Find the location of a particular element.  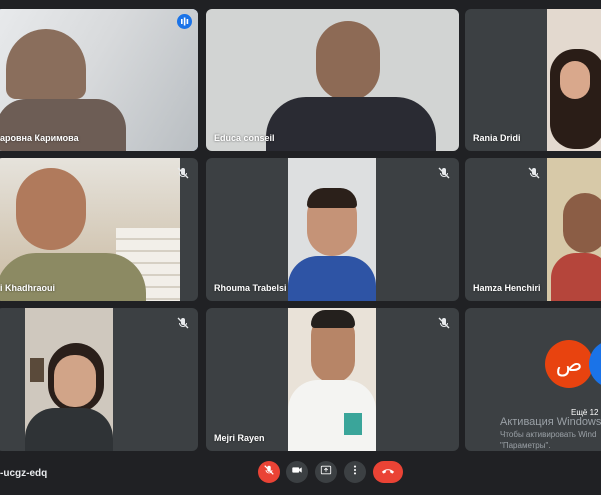

participant-tile-2: Educa conseil is located at coordinates (332, 80).